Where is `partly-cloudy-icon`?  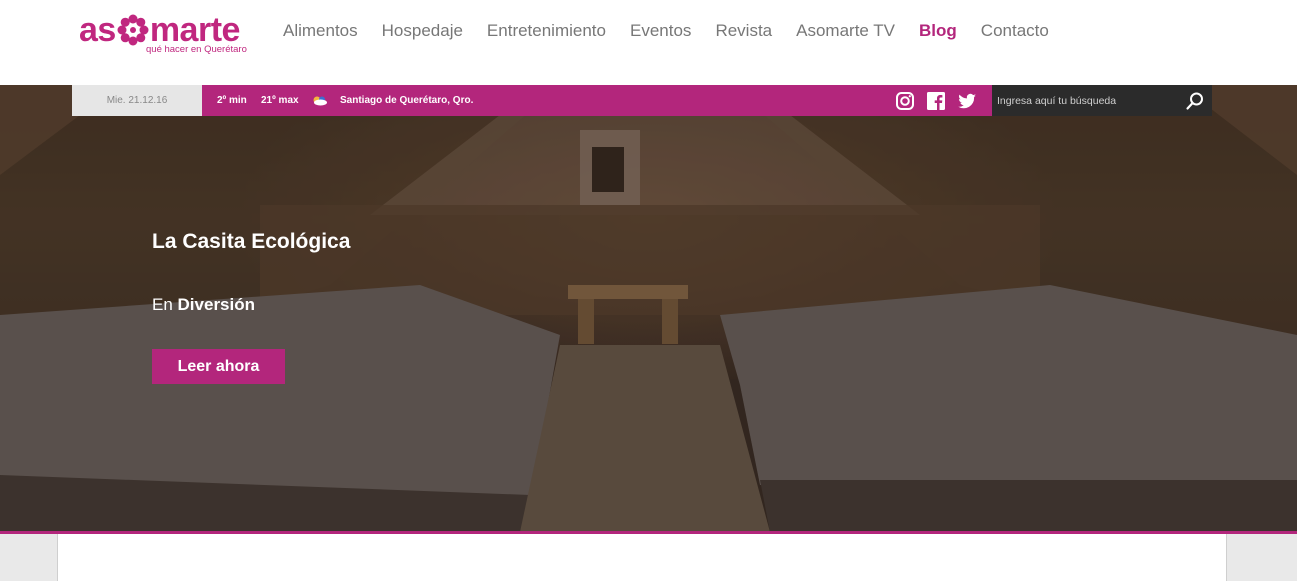
partly-cloudy-icon is located at coordinates (320, 100).